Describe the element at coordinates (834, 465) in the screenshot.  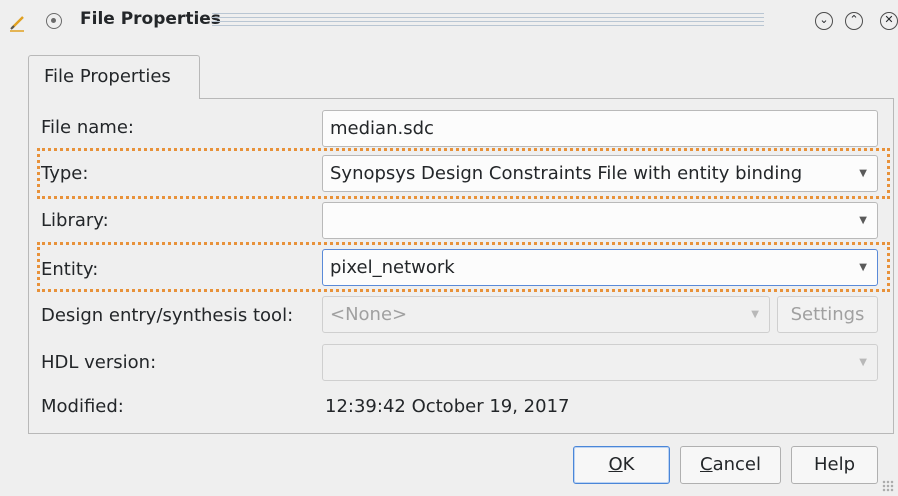
I see `help-button: Help` at that location.